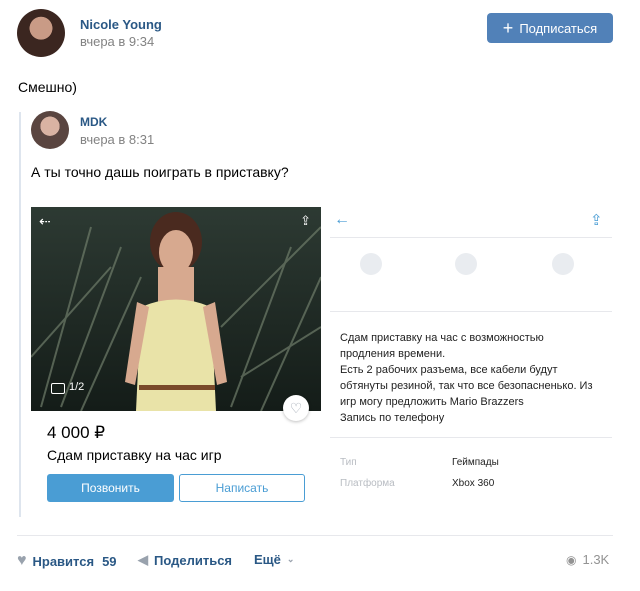 This screenshot has width=640, height=591. What do you see at coordinates (143, 559) in the screenshot?
I see `megaphone-icon: ◀` at bounding box center [143, 559].